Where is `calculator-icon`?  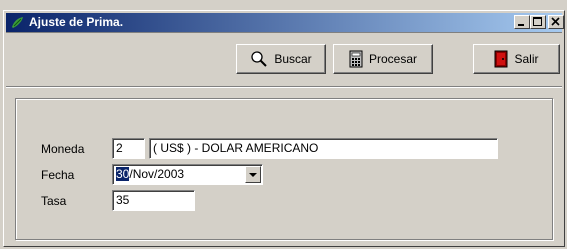
calculator-icon is located at coordinates (356, 59).